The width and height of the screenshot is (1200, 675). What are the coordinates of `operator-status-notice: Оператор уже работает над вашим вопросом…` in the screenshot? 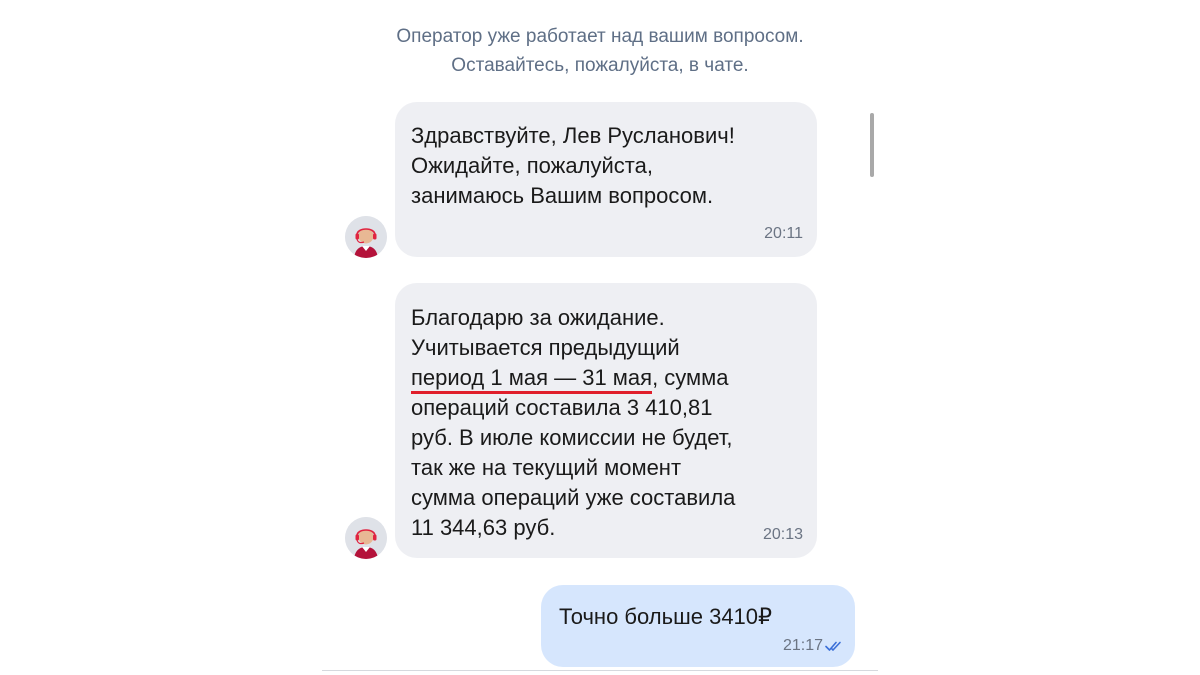 It's located at (600, 51).